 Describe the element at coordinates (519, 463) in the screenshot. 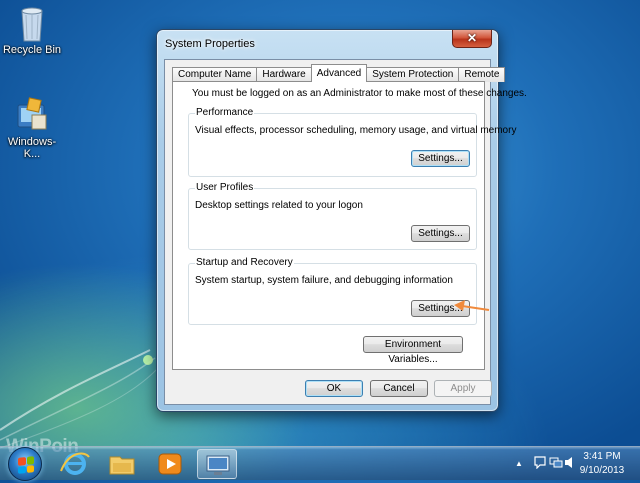

I see `show-hidden-icons-button: ▲` at that location.